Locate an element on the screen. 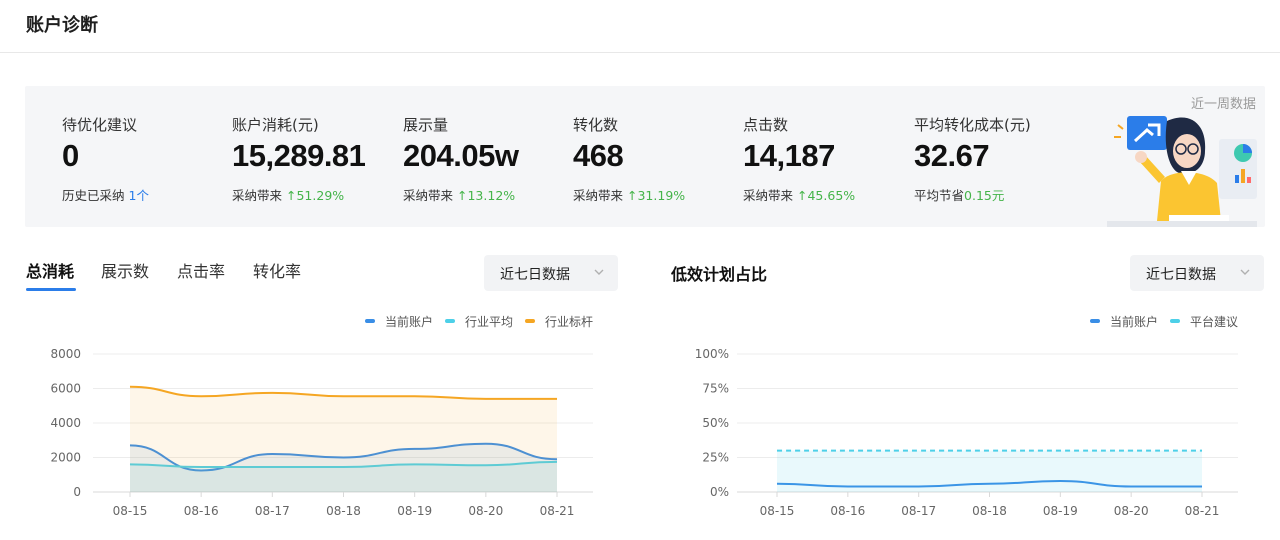 The width and height of the screenshot is (1280, 540). y-tick-label: 8000 is located at coordinates (65, 354).